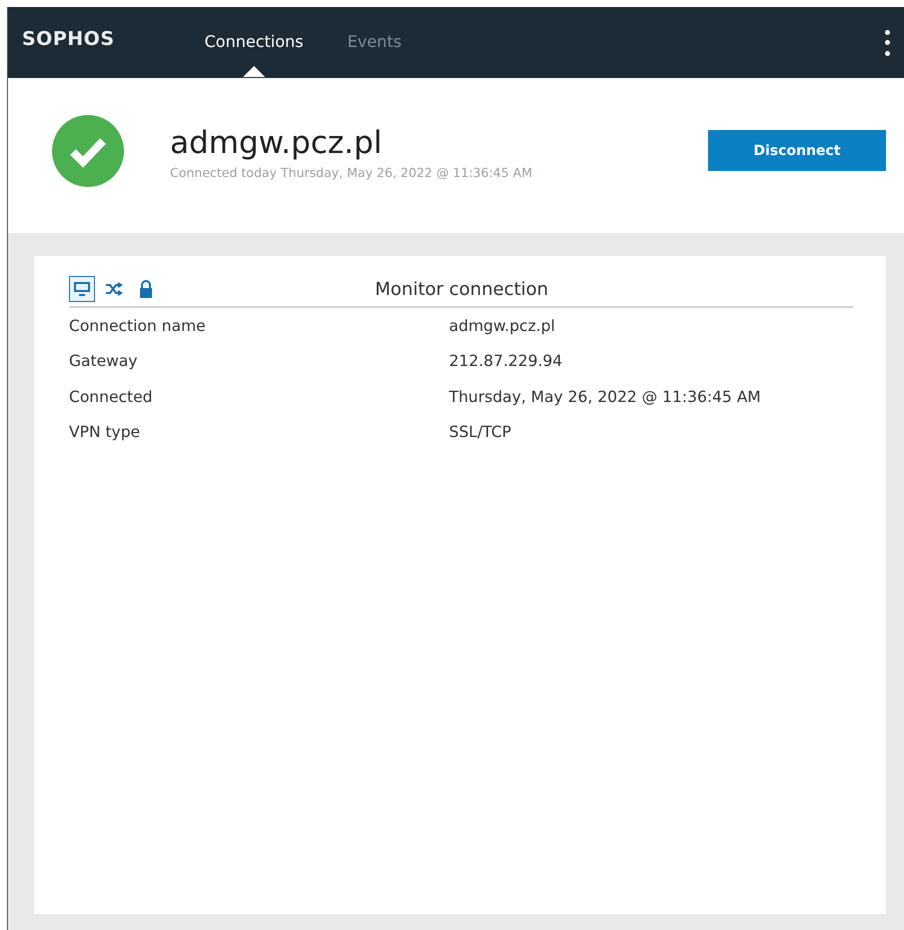 This screenshot has height=930, width=904. Describe the element at coordinates (502, 325) in the screenshot. I see `field-value: admgw.pcz.pl` at that location.